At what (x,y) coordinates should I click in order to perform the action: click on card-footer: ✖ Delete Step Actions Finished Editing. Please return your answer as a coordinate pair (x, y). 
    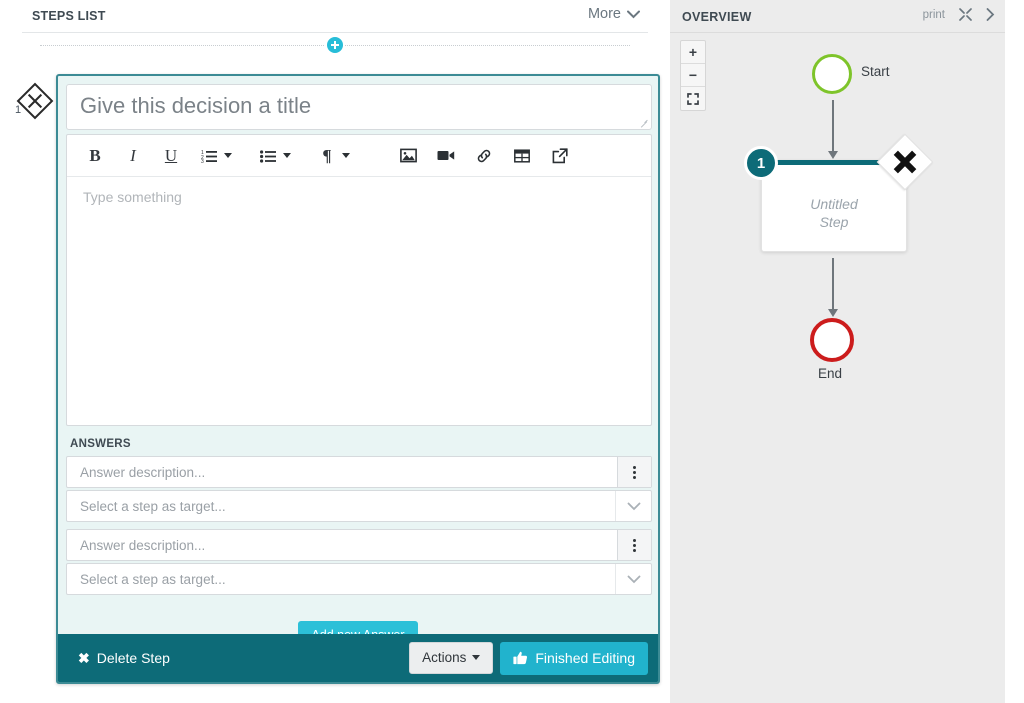
    Looking at the image, I should click on (358, 658).